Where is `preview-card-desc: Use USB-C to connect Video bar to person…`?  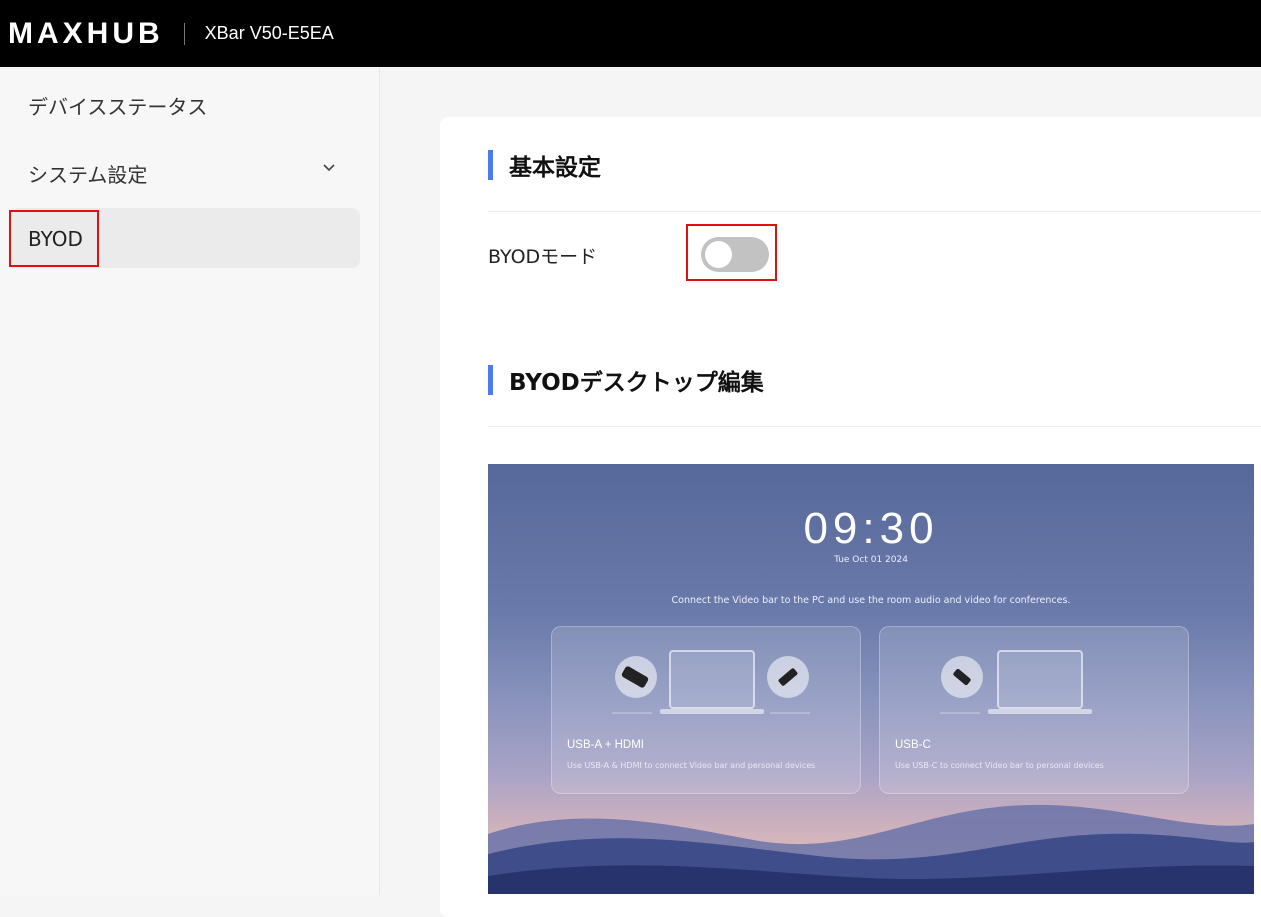
preview-card-desc: Use USB-C to connect Video bar to person… is located at coordinates (999, 765).